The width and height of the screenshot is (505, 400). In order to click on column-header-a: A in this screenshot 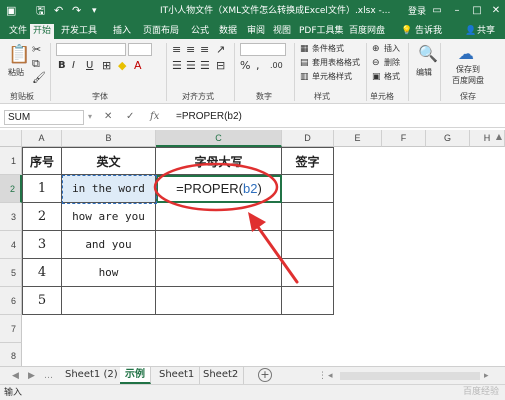, I will do `click(42, 138)`.